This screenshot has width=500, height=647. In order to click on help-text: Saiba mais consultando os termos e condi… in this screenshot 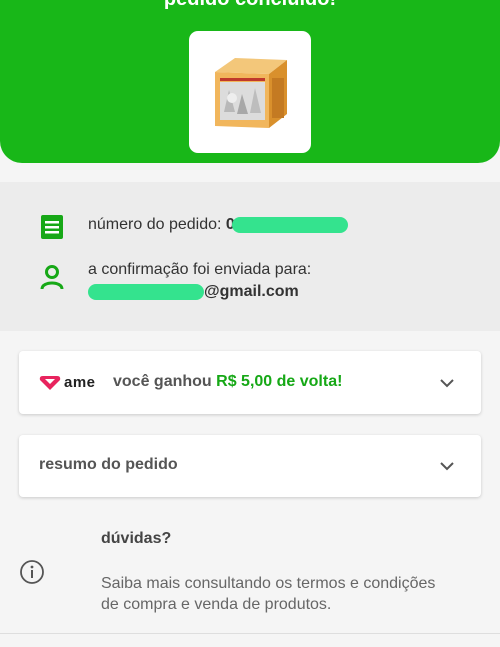, I will do `click(271, 594)`.